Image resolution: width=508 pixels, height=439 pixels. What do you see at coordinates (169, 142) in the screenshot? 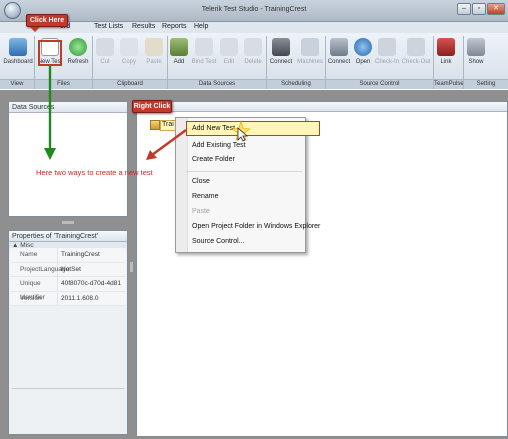
I see `red-arrow-shaft` at bounding box center [169, 142].